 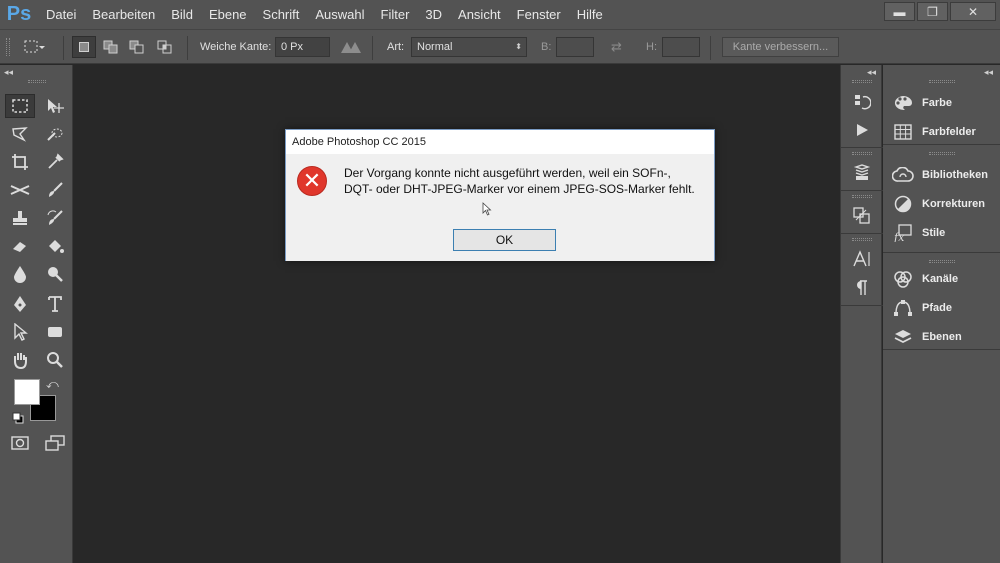 I want to click on panel-label-ebenen: Ebenen, so click(x=942, y=337).